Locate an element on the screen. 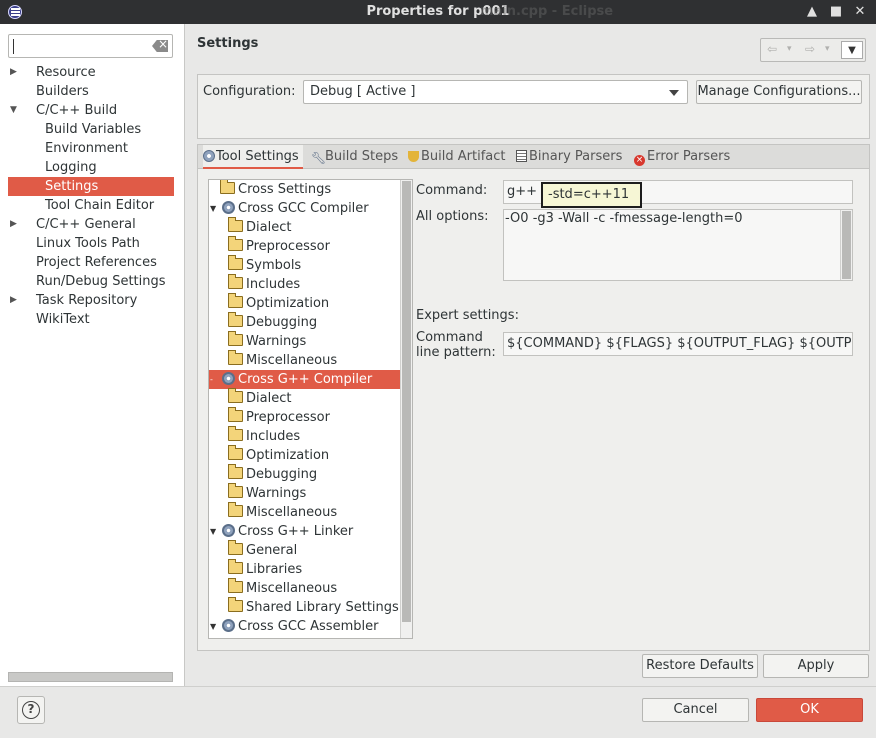 The image size is (876, 738). sidebar-item-wikitext: WikiText is located at coordinates (91, 319).